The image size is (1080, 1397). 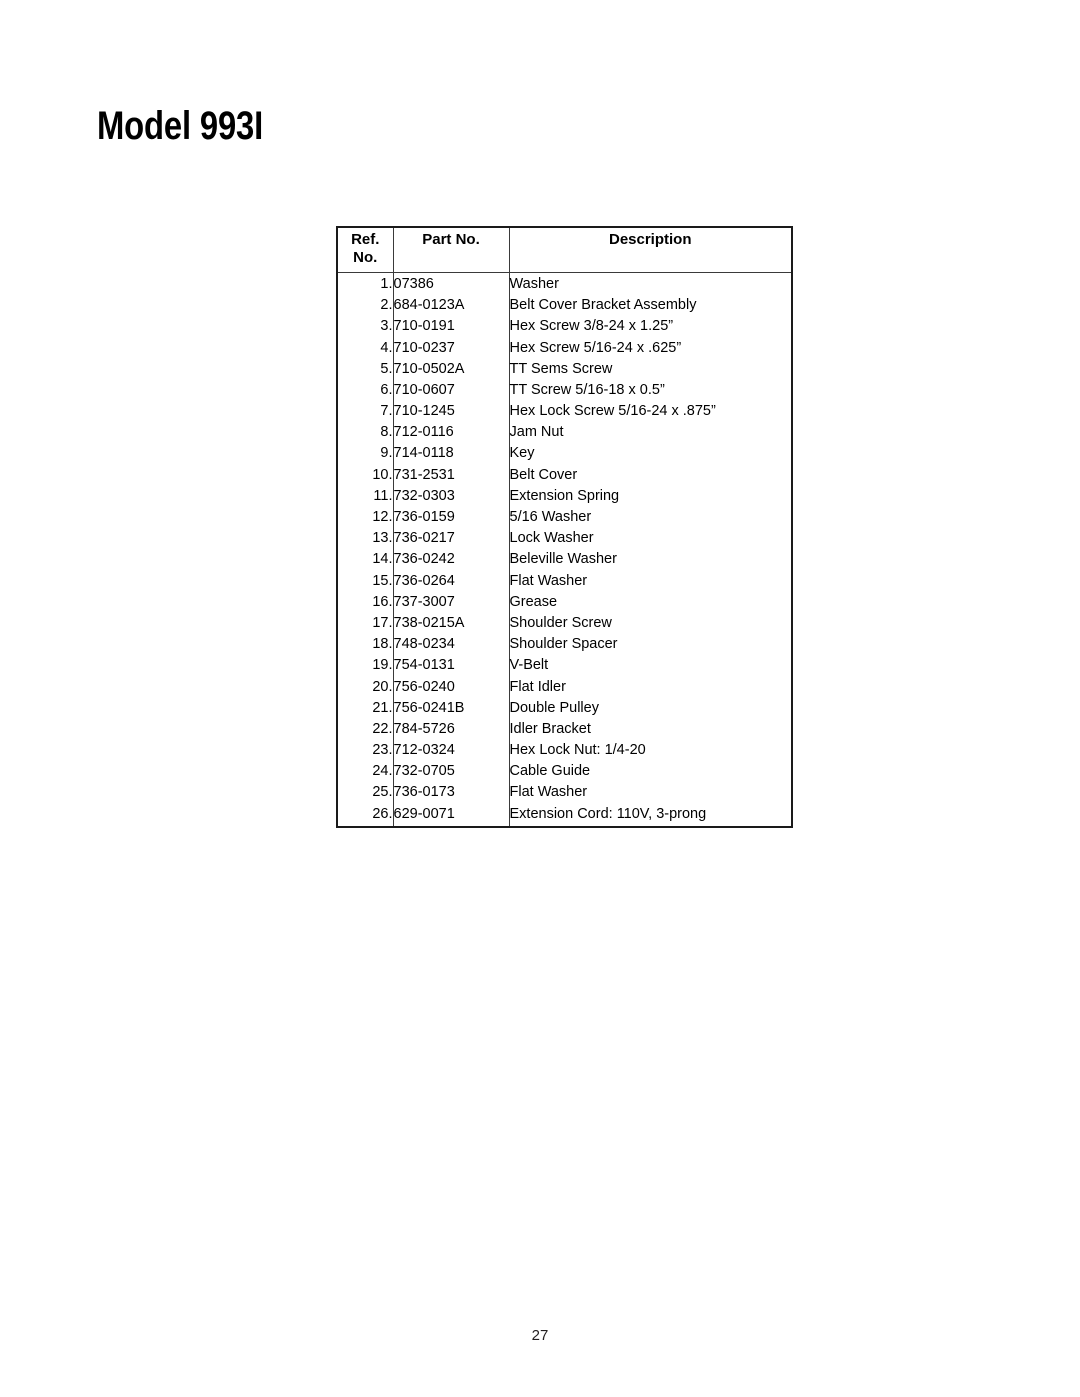 What do you see at coordinates (365, 665) in the screenshot?
I see `cell-ref-no: 19.` at bounding box center [365, 665].